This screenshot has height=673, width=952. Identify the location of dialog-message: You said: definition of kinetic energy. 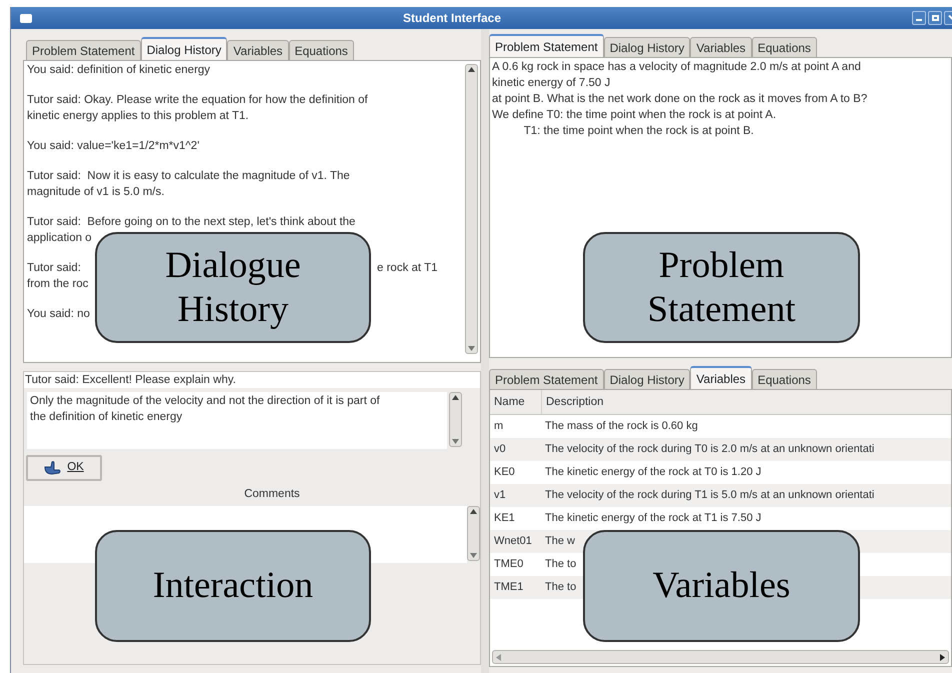
(118, 70).